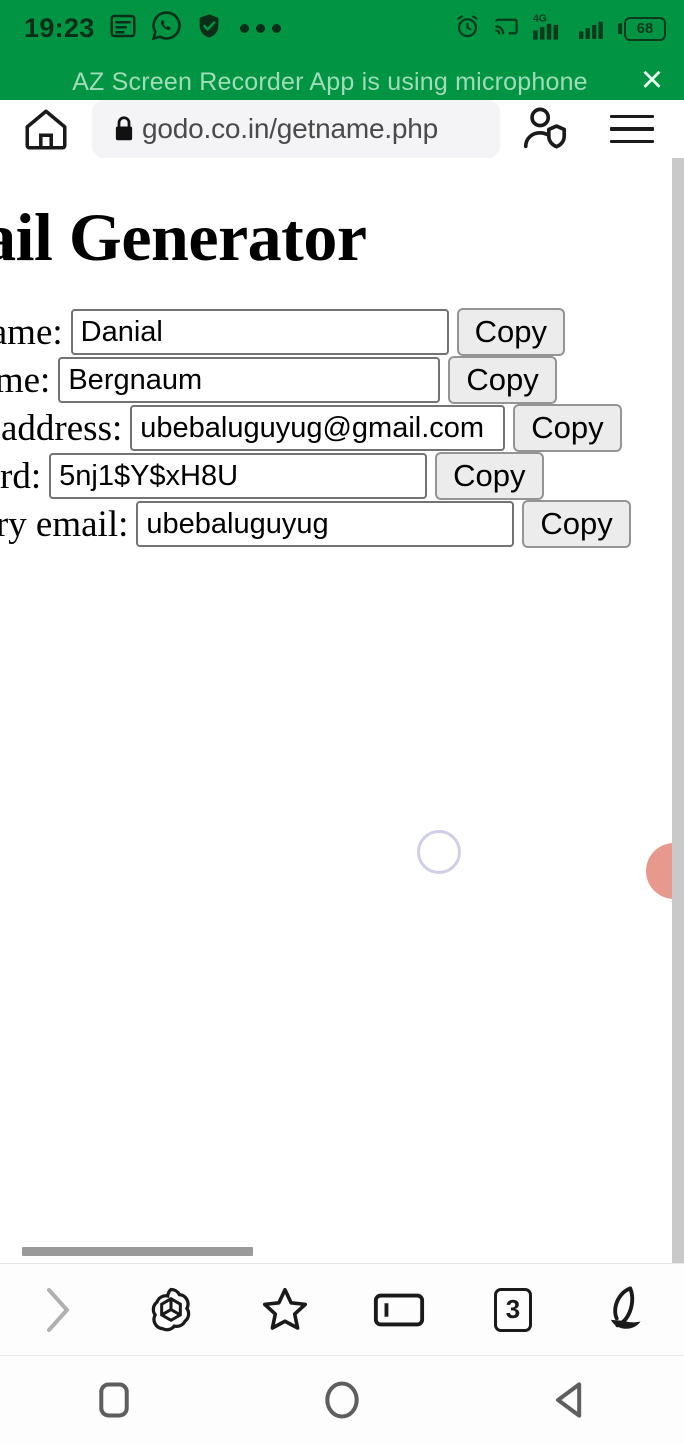 This screenshot has width=684, height=1444. I want to click on copy-recovery-email-button: Copy, so click(576, 524).